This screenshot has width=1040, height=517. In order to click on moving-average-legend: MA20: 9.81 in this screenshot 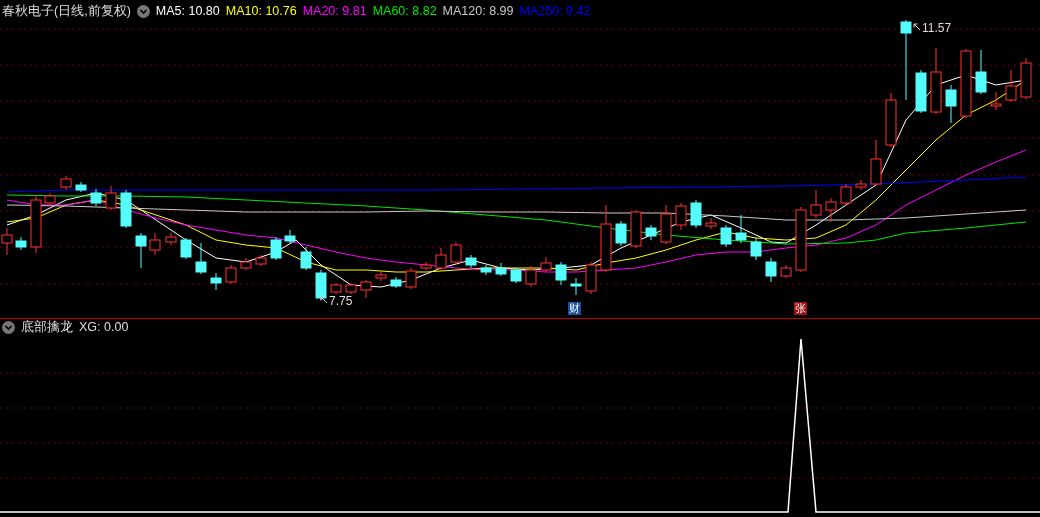, I will do `click(334, 11)`.